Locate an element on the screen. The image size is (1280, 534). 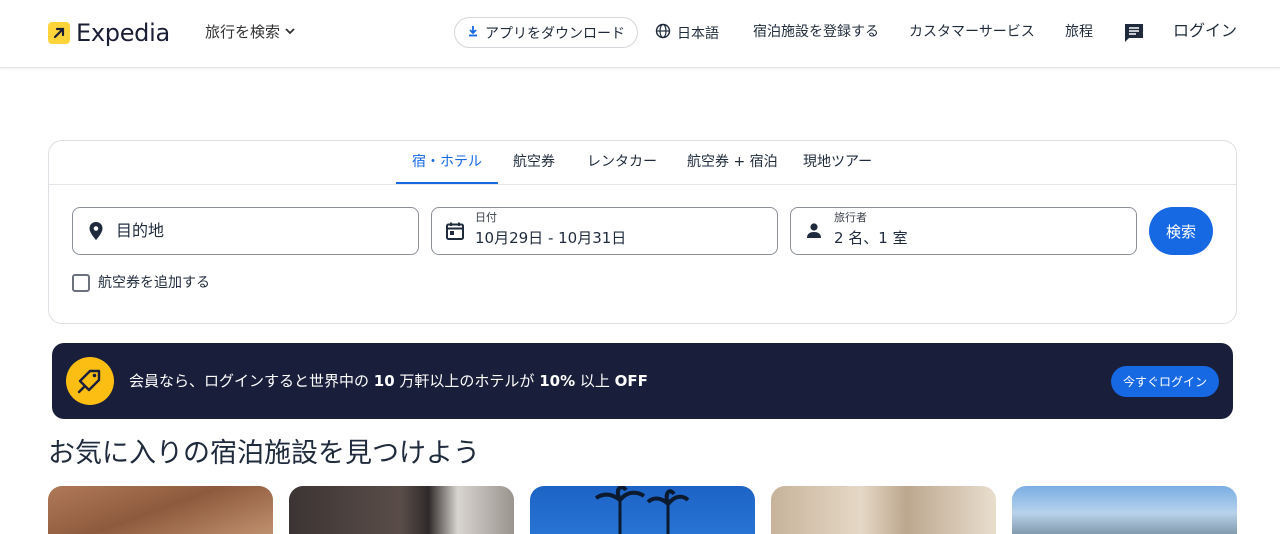
location-pin-icon is located at coordinates (96, 231).